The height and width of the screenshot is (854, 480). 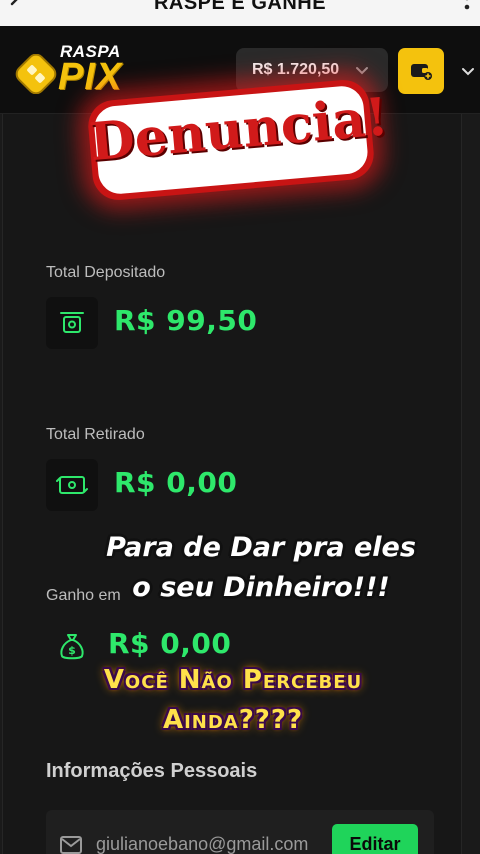 I want to click on page-title: RASPE E GANHE, so click(x=240, y=7).